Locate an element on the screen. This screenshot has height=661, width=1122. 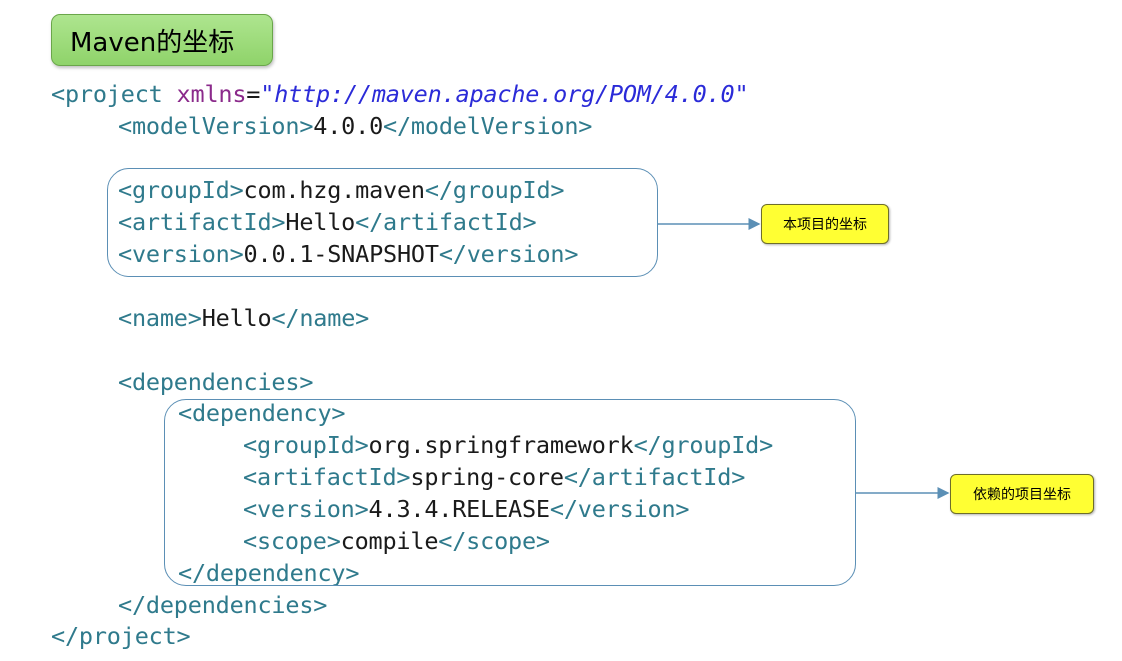
dependency-coordinates-note-text: 依赖的项目坐标 is located at coordinates (1022, 495).